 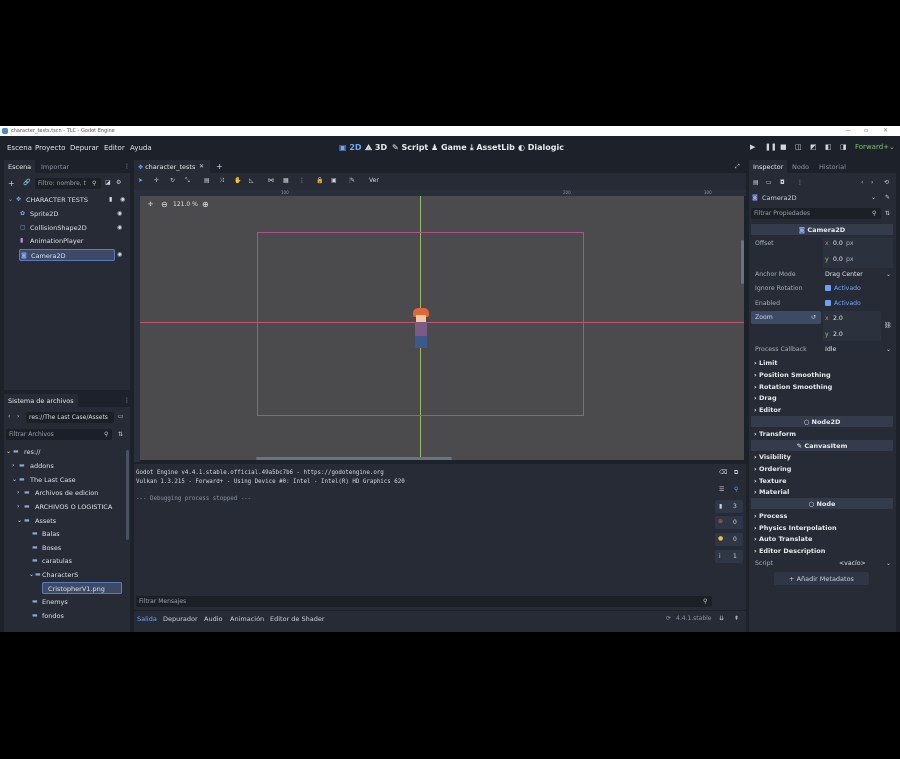 What do you see at coordinates (793, 387) in the screenshot?
I see `section-rotation-smoothing: › Rotation Smoothing` at bounding box center [793, 387].